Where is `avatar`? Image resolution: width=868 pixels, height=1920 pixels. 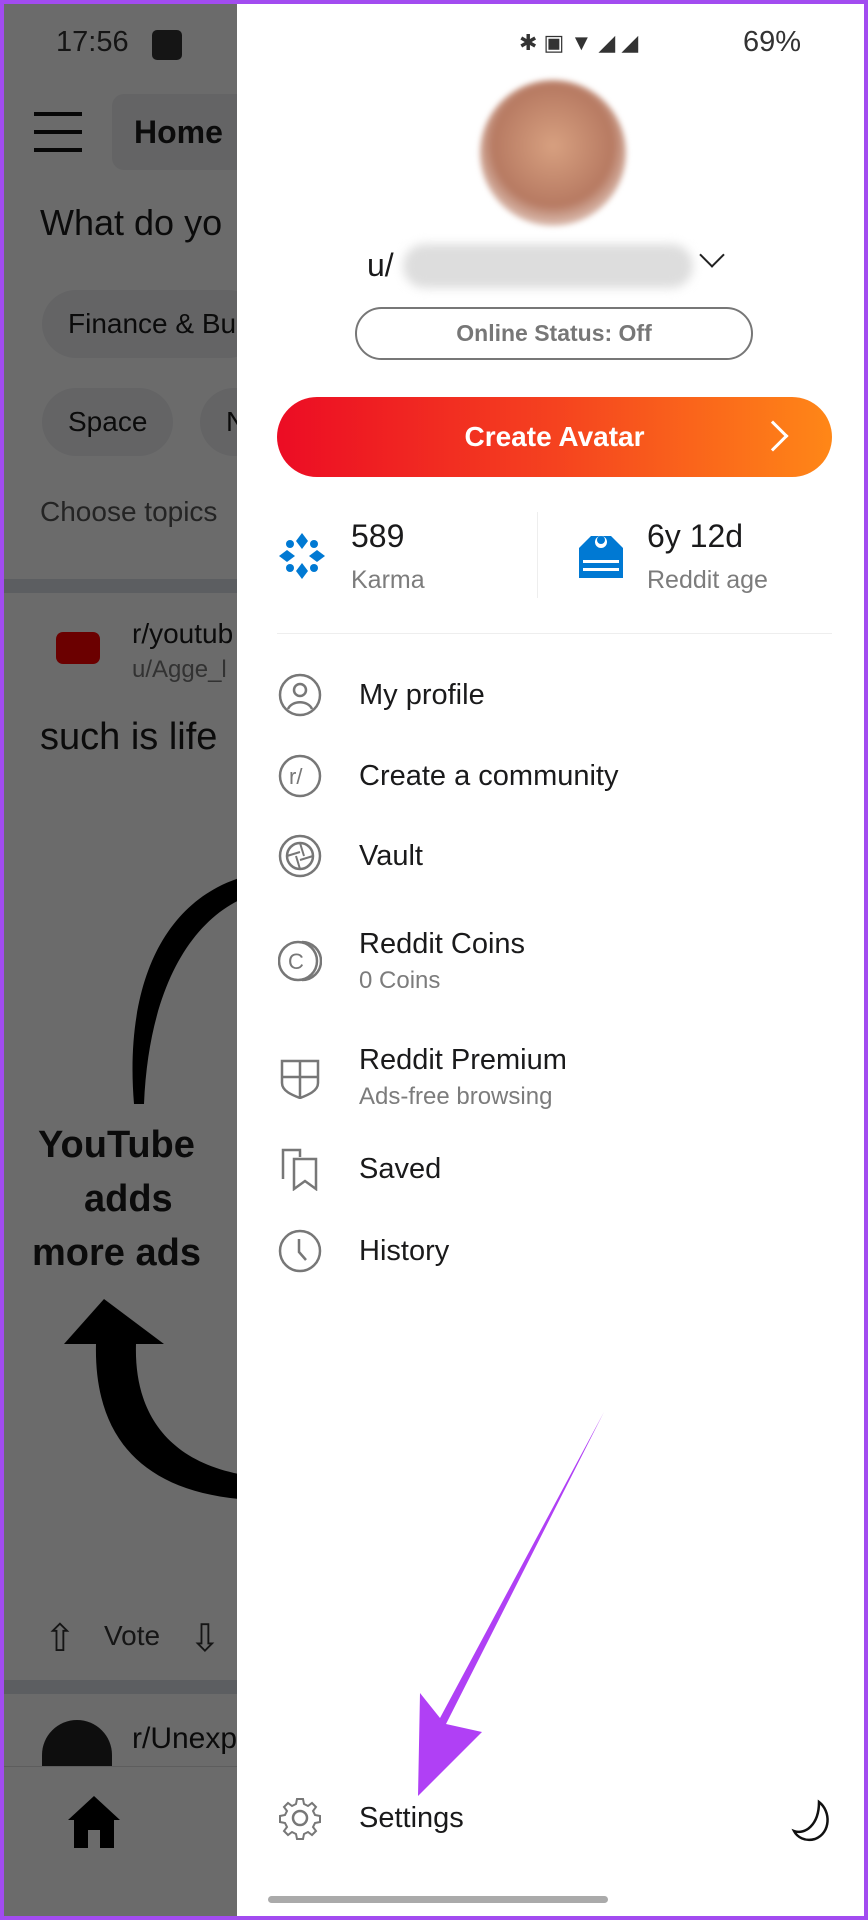
avatar is located at coordinates (553, 153).